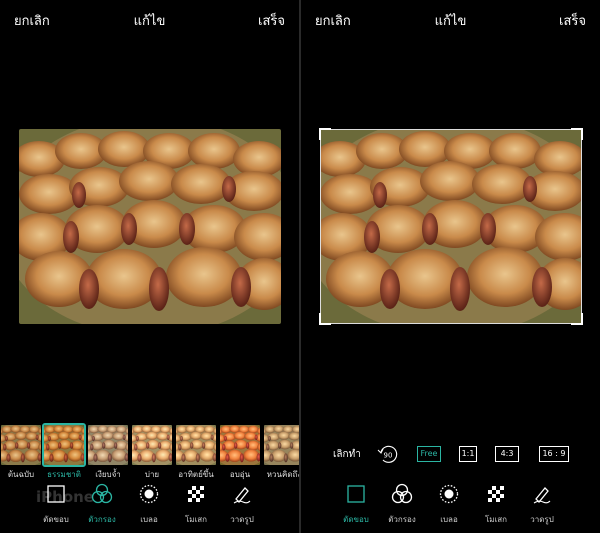 The height and width of the screenshot is (533, 600). I want to click on filter-item: เงียบจ้ำ, so click(108, 453).